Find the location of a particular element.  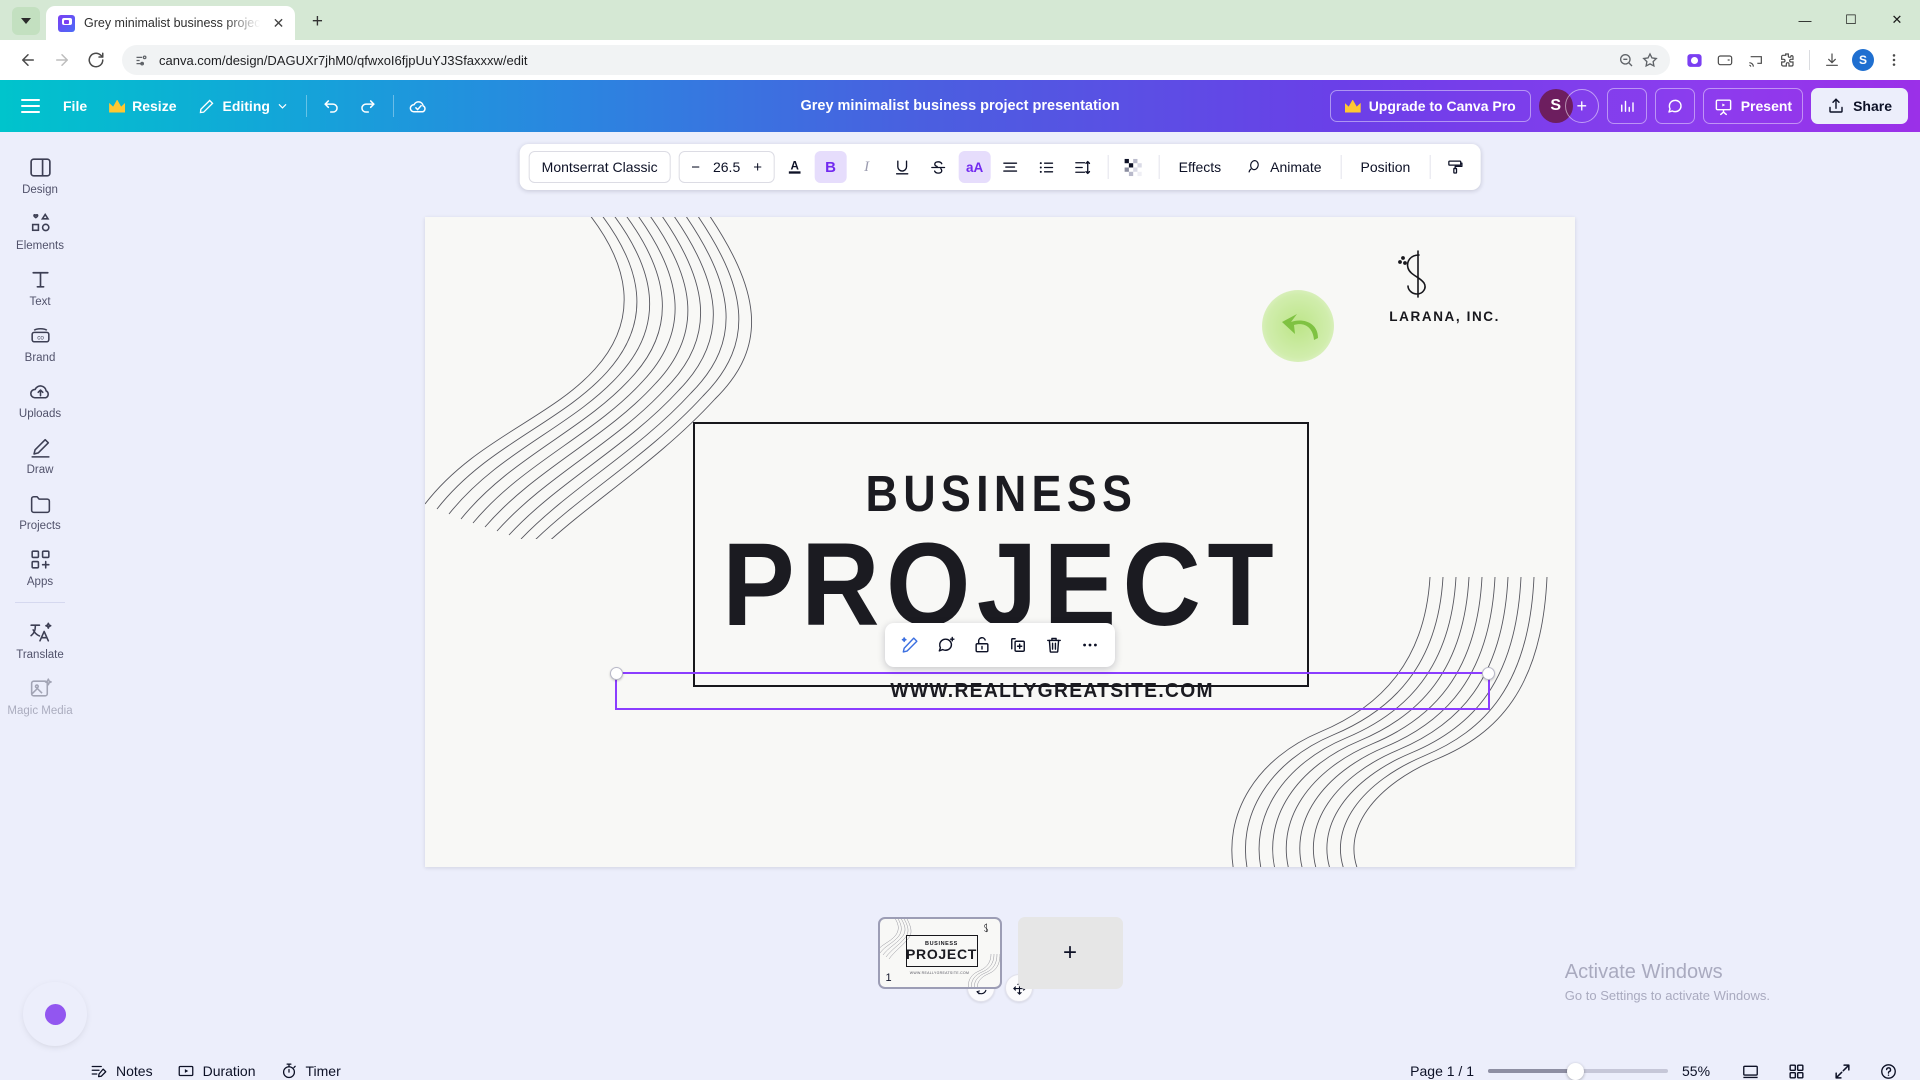

sidebar-item-brand: co Brand is located at coordinates (40, 342).